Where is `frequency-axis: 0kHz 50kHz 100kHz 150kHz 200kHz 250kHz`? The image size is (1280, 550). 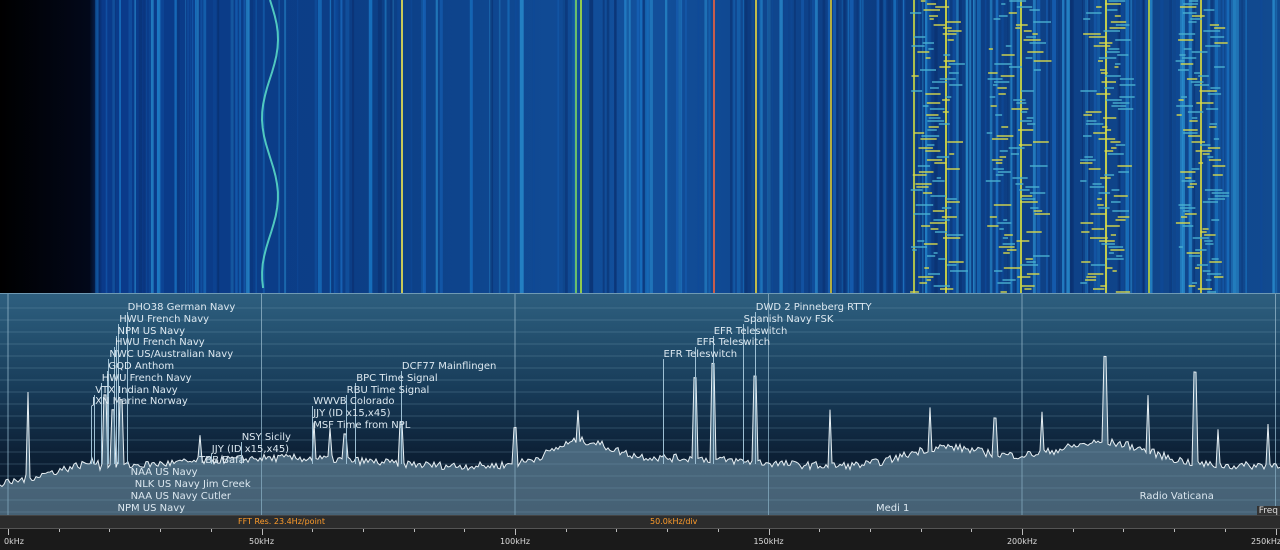 frequency-axis: 0kHz 50kHz 100kHz 150kHz 200kHz 250kHz is located at coordinates (640, 539).